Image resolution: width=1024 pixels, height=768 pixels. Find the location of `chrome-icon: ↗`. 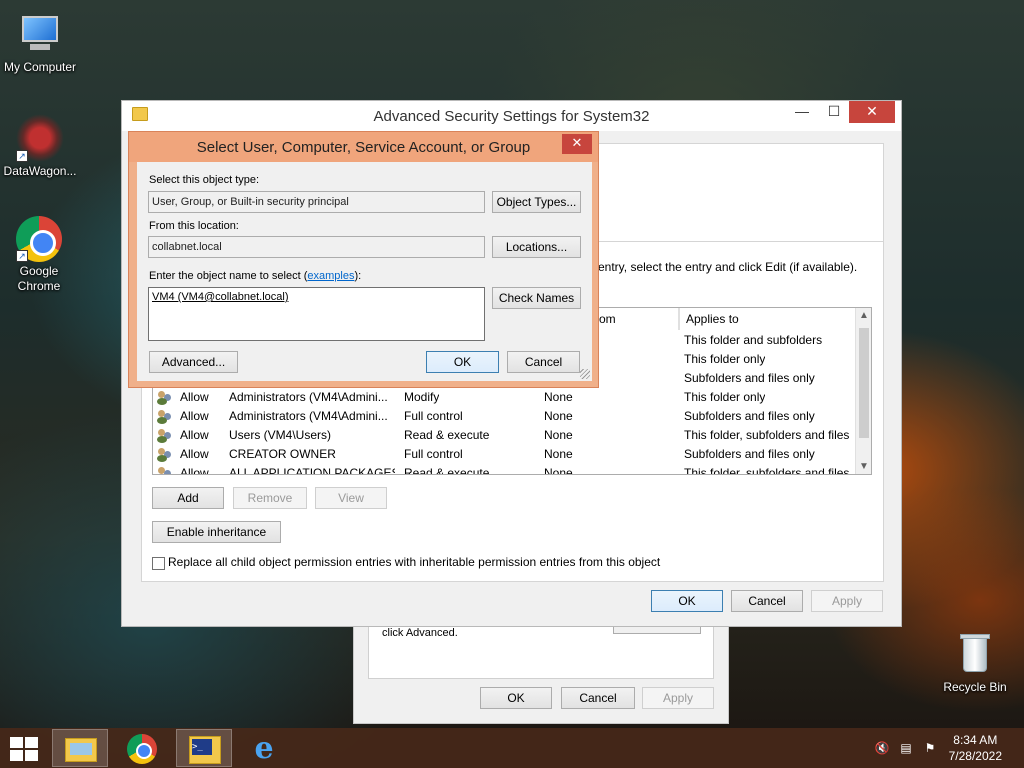

chrome-icon: ↗ is located at coordinates (39, 239).